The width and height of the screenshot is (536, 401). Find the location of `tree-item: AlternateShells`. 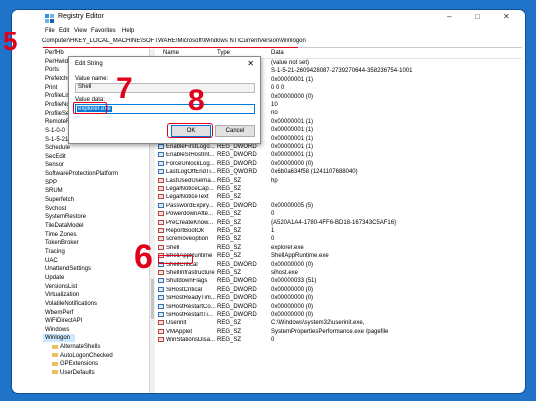

tree-item: AlternateShells is located at coordinates (76, 347).